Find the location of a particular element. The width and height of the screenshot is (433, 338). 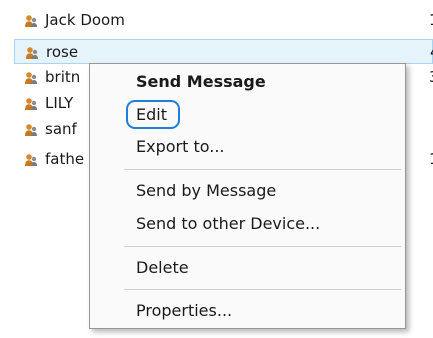

contact-name: rose is located at coordinates (62, 52).